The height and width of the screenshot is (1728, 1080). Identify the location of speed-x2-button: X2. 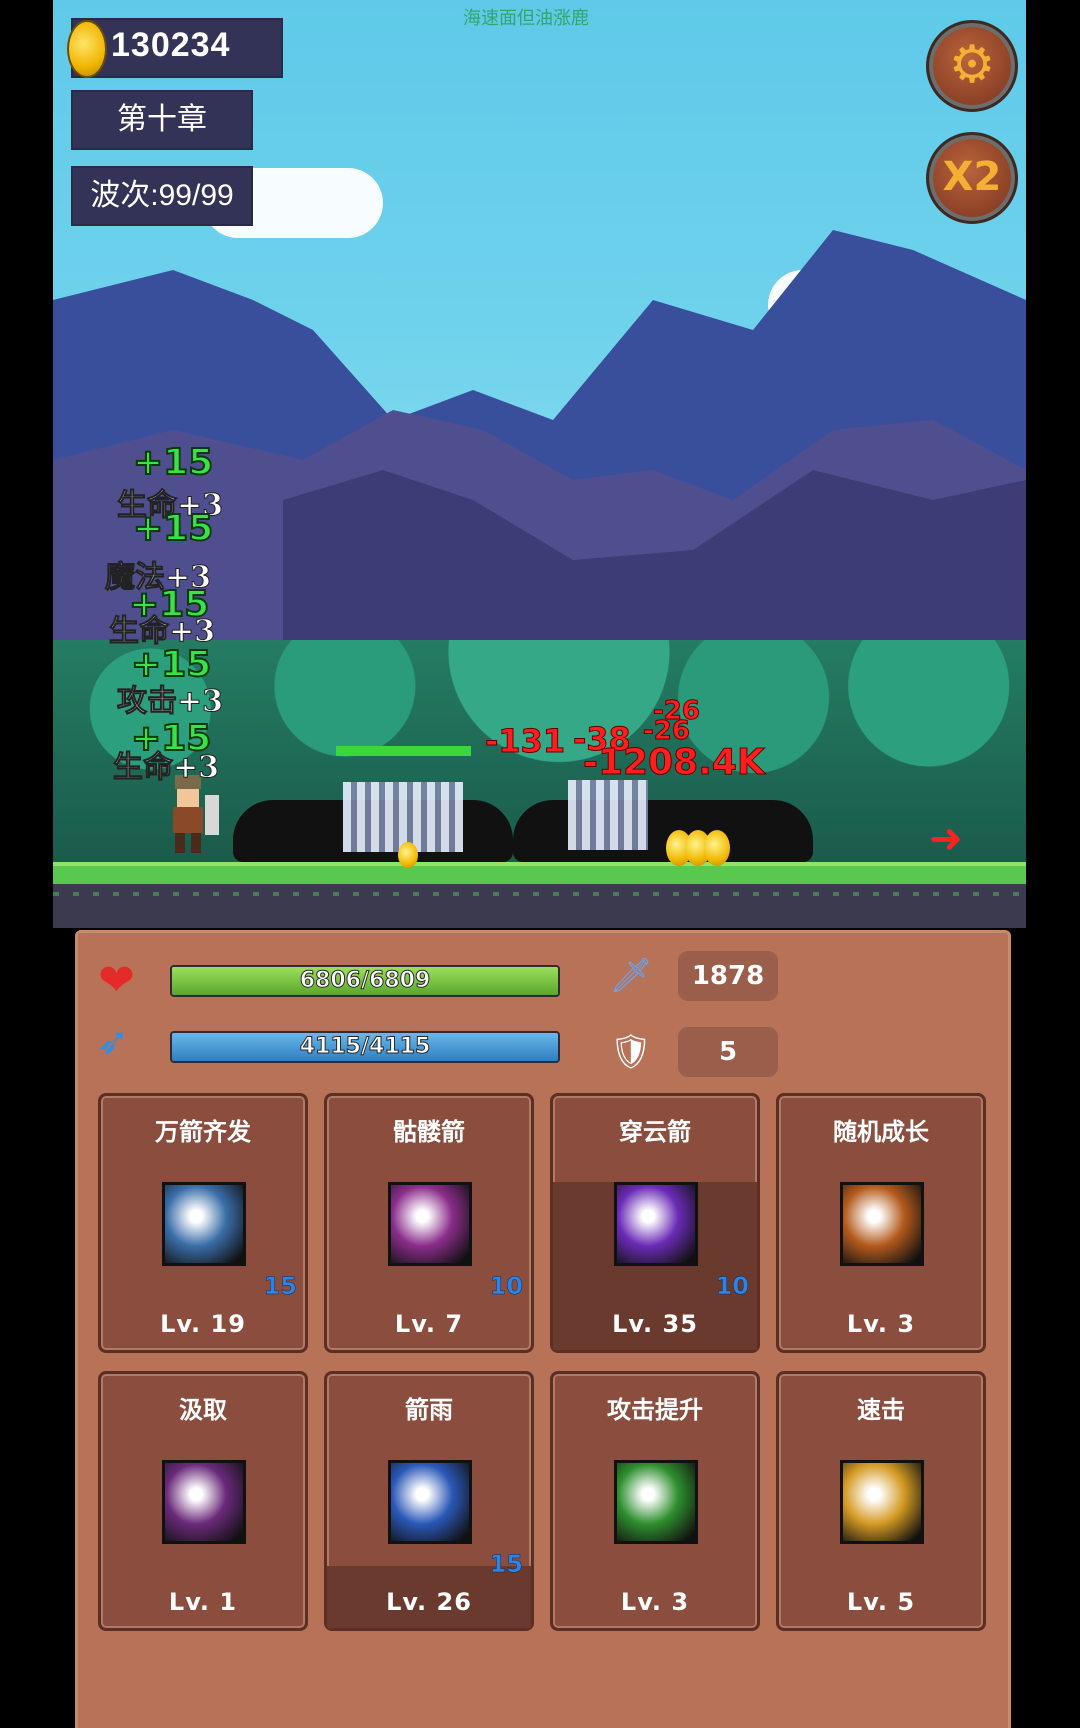
(972, 178).